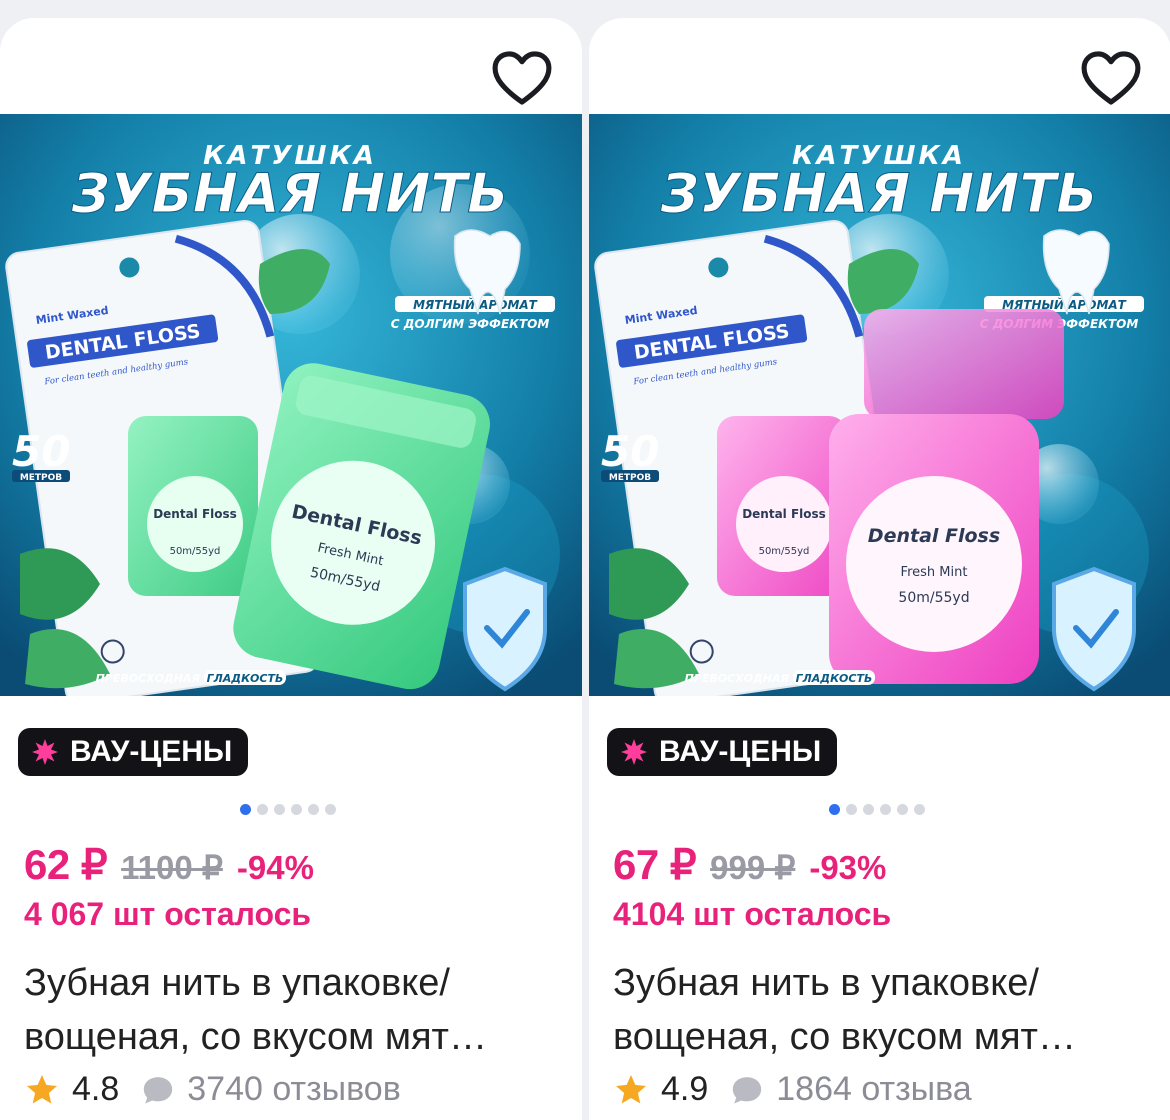 This screenshot has width=1170, height=1120. I want to click on large-box-brand: Dental Floss, so click(934, 536).